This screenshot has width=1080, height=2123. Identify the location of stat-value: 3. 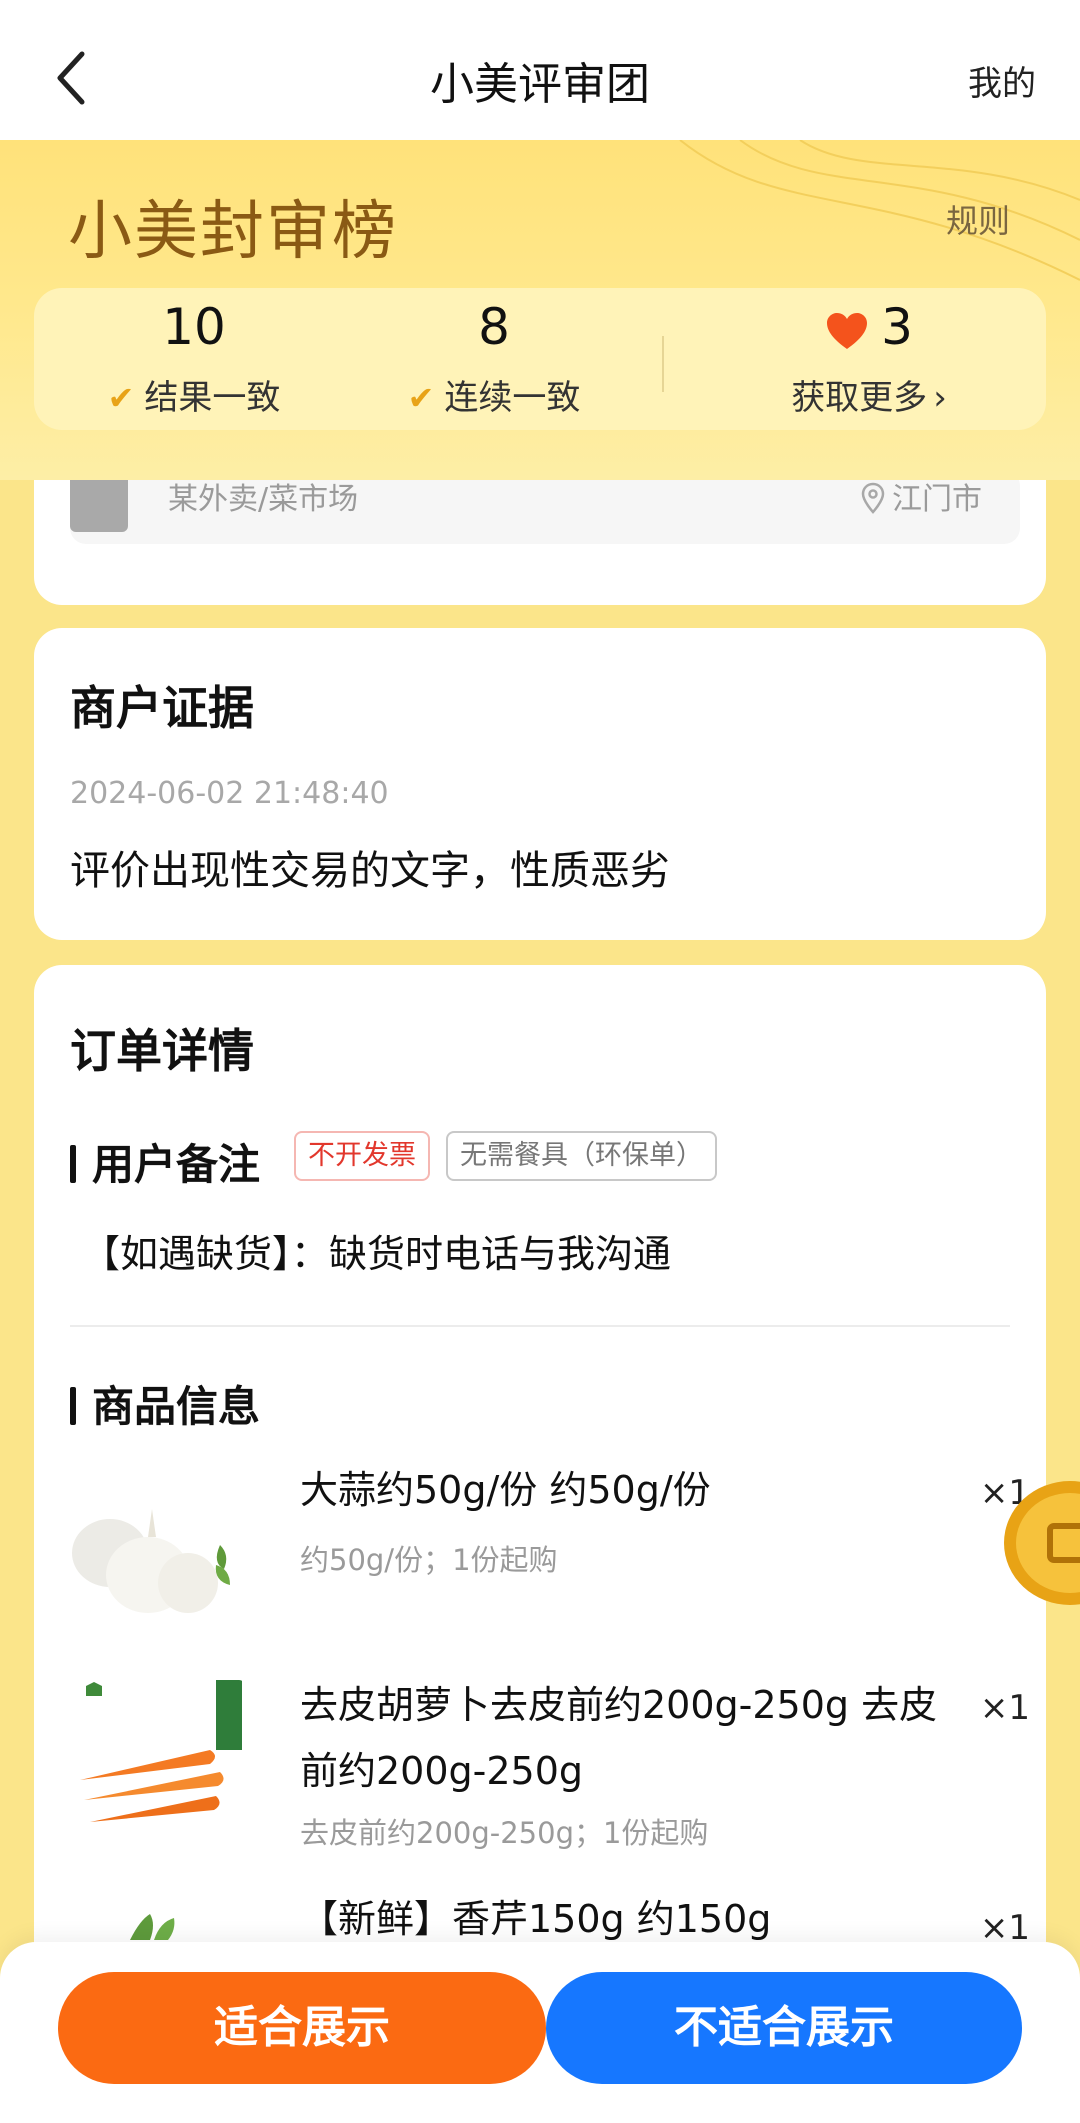
(897, 327).